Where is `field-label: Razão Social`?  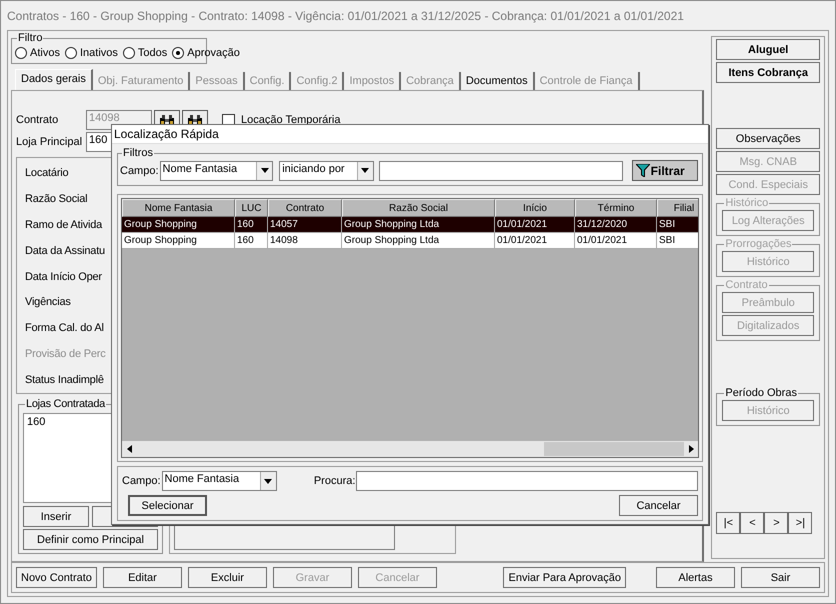
field-label: Razão Social is located at coordinates (56, 199).